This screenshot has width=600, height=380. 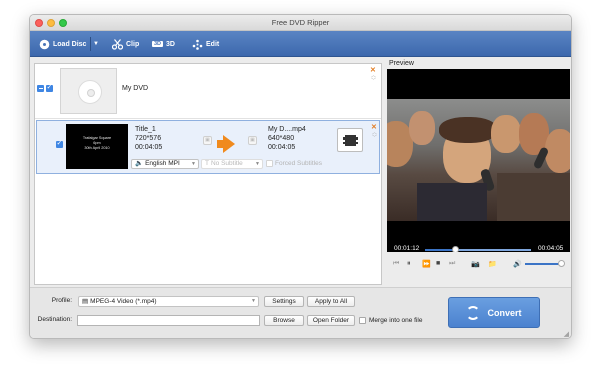 I want to click on convert-refresh-icon, so click(x=473, y=312).